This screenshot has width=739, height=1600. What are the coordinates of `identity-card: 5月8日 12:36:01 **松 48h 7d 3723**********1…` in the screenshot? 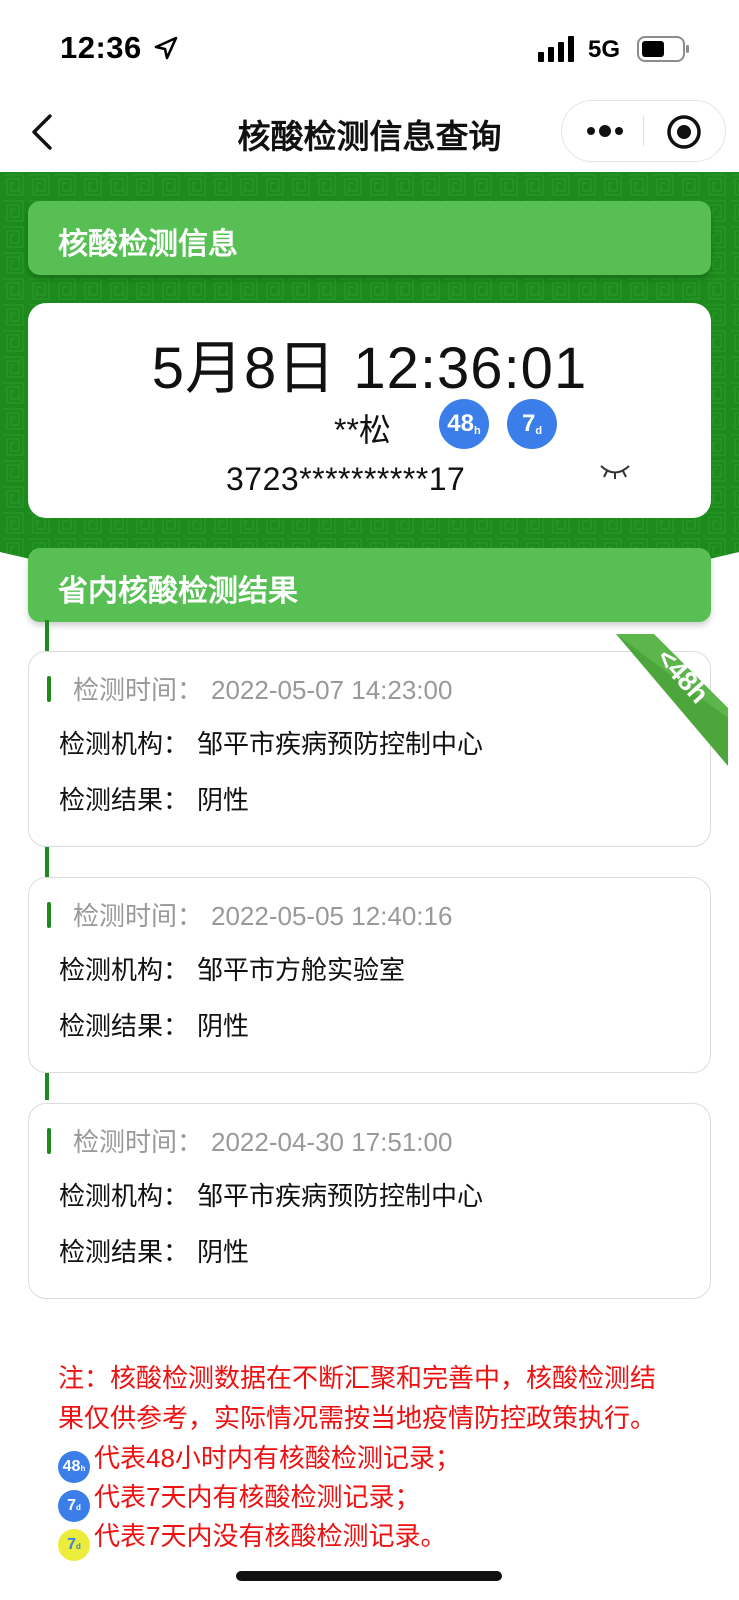 It's located at (369, 410).